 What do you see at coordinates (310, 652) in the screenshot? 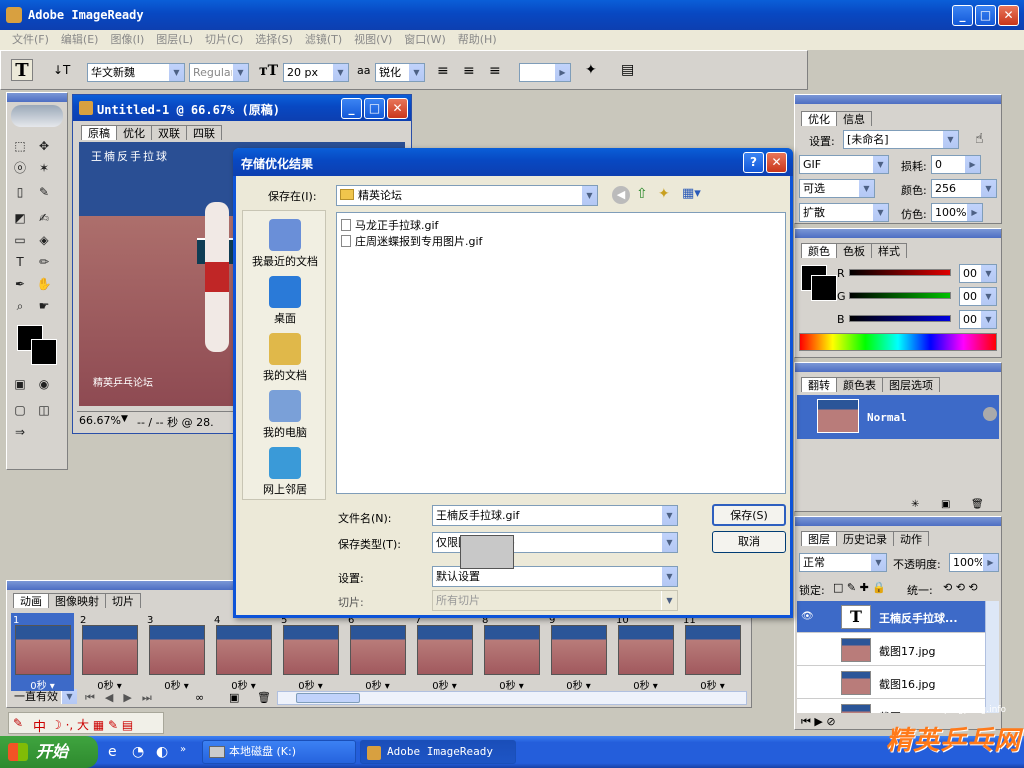
I see `animation-frame: 5 0秒 ▾` at bounding box center [310, 652].